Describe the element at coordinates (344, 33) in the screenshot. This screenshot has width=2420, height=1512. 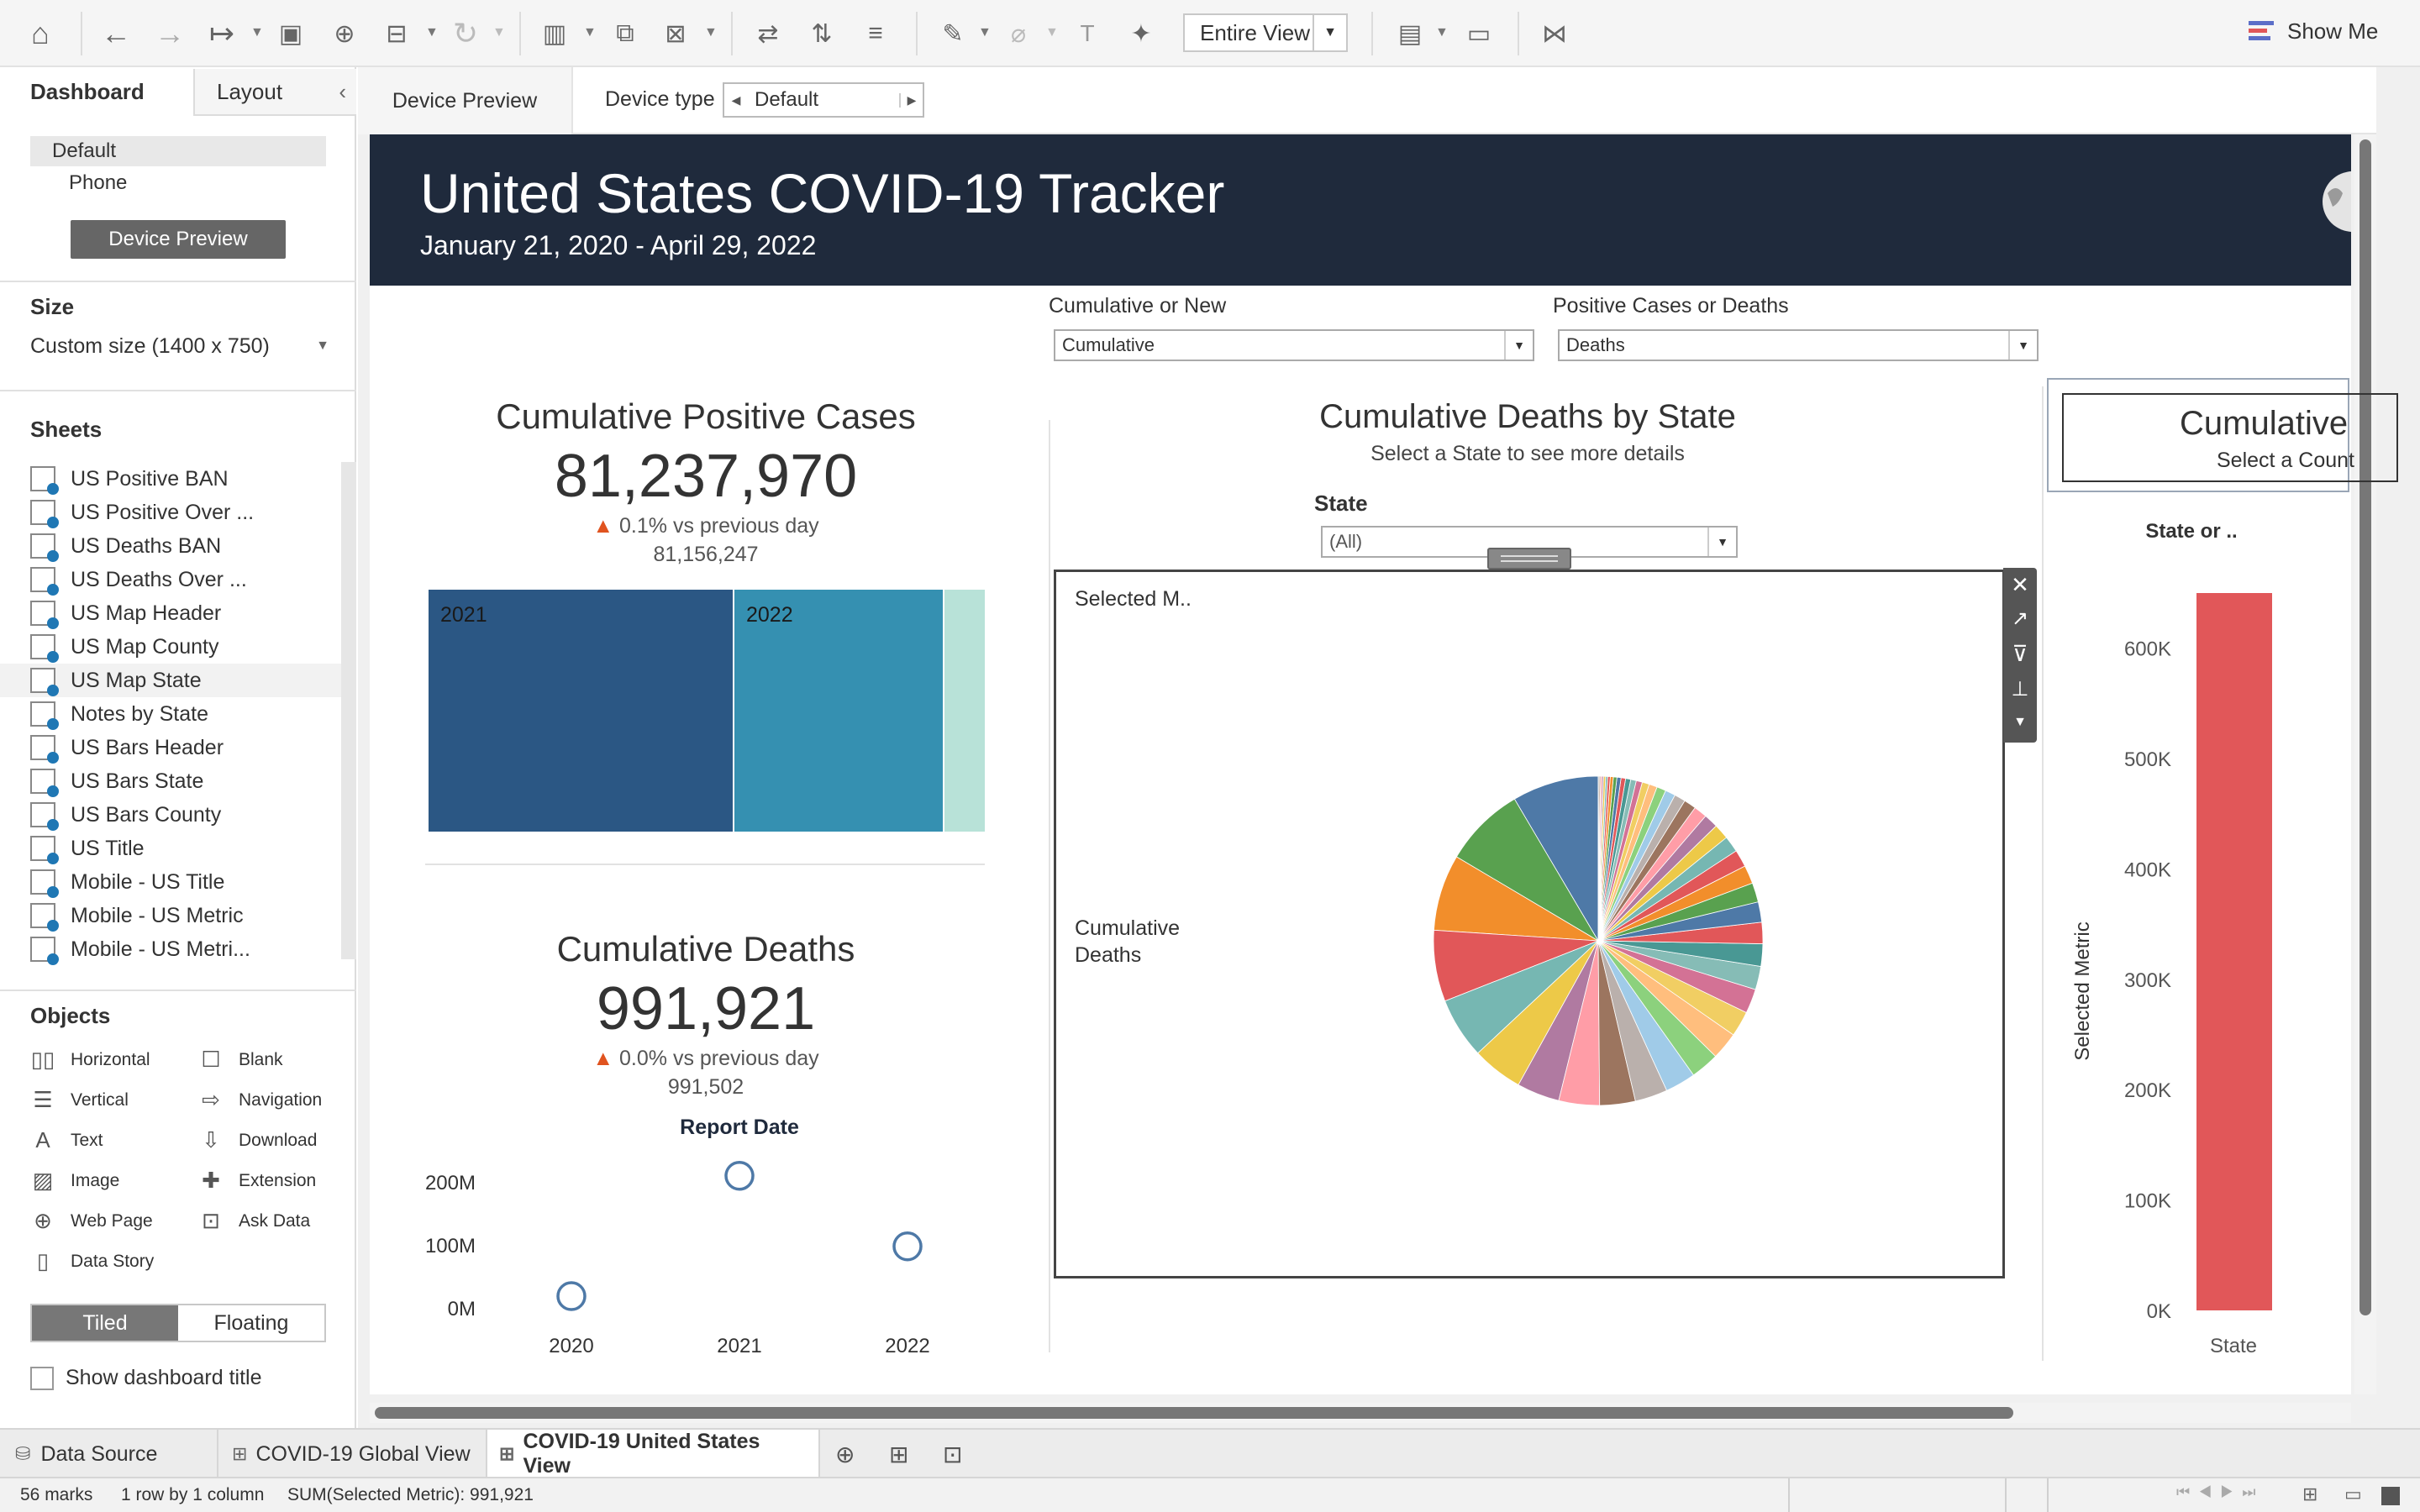
I see `new-datasource-icon: ⊕` at that location.